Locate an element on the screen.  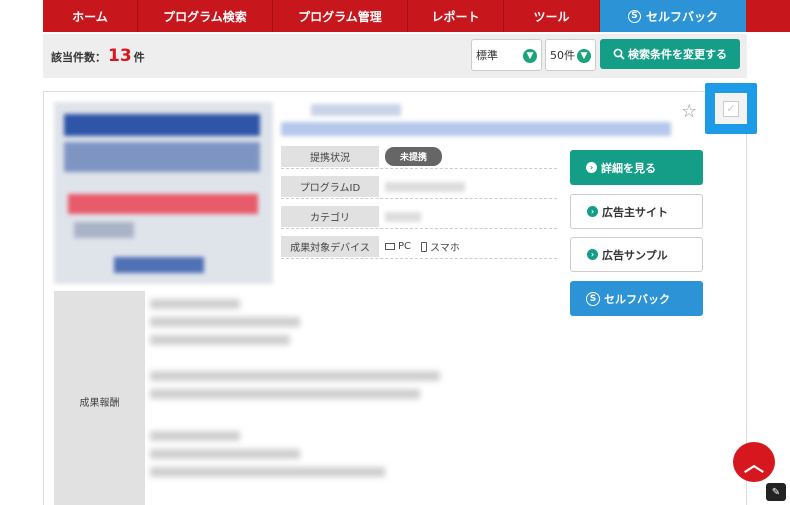
info-value: PC スマホ is located at coordinates (422, 246).